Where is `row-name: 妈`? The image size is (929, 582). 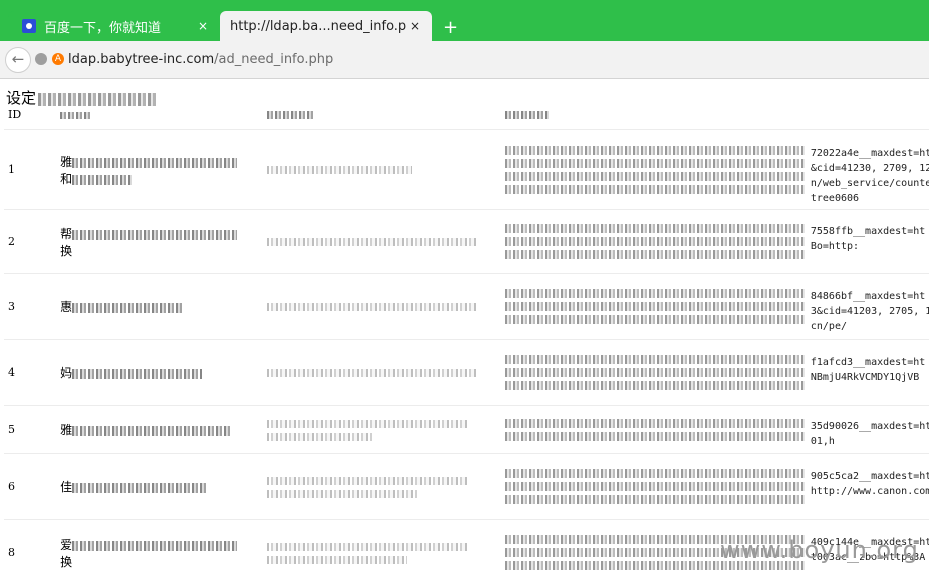 row-name: 妈 is located at coordinates (159, 372).